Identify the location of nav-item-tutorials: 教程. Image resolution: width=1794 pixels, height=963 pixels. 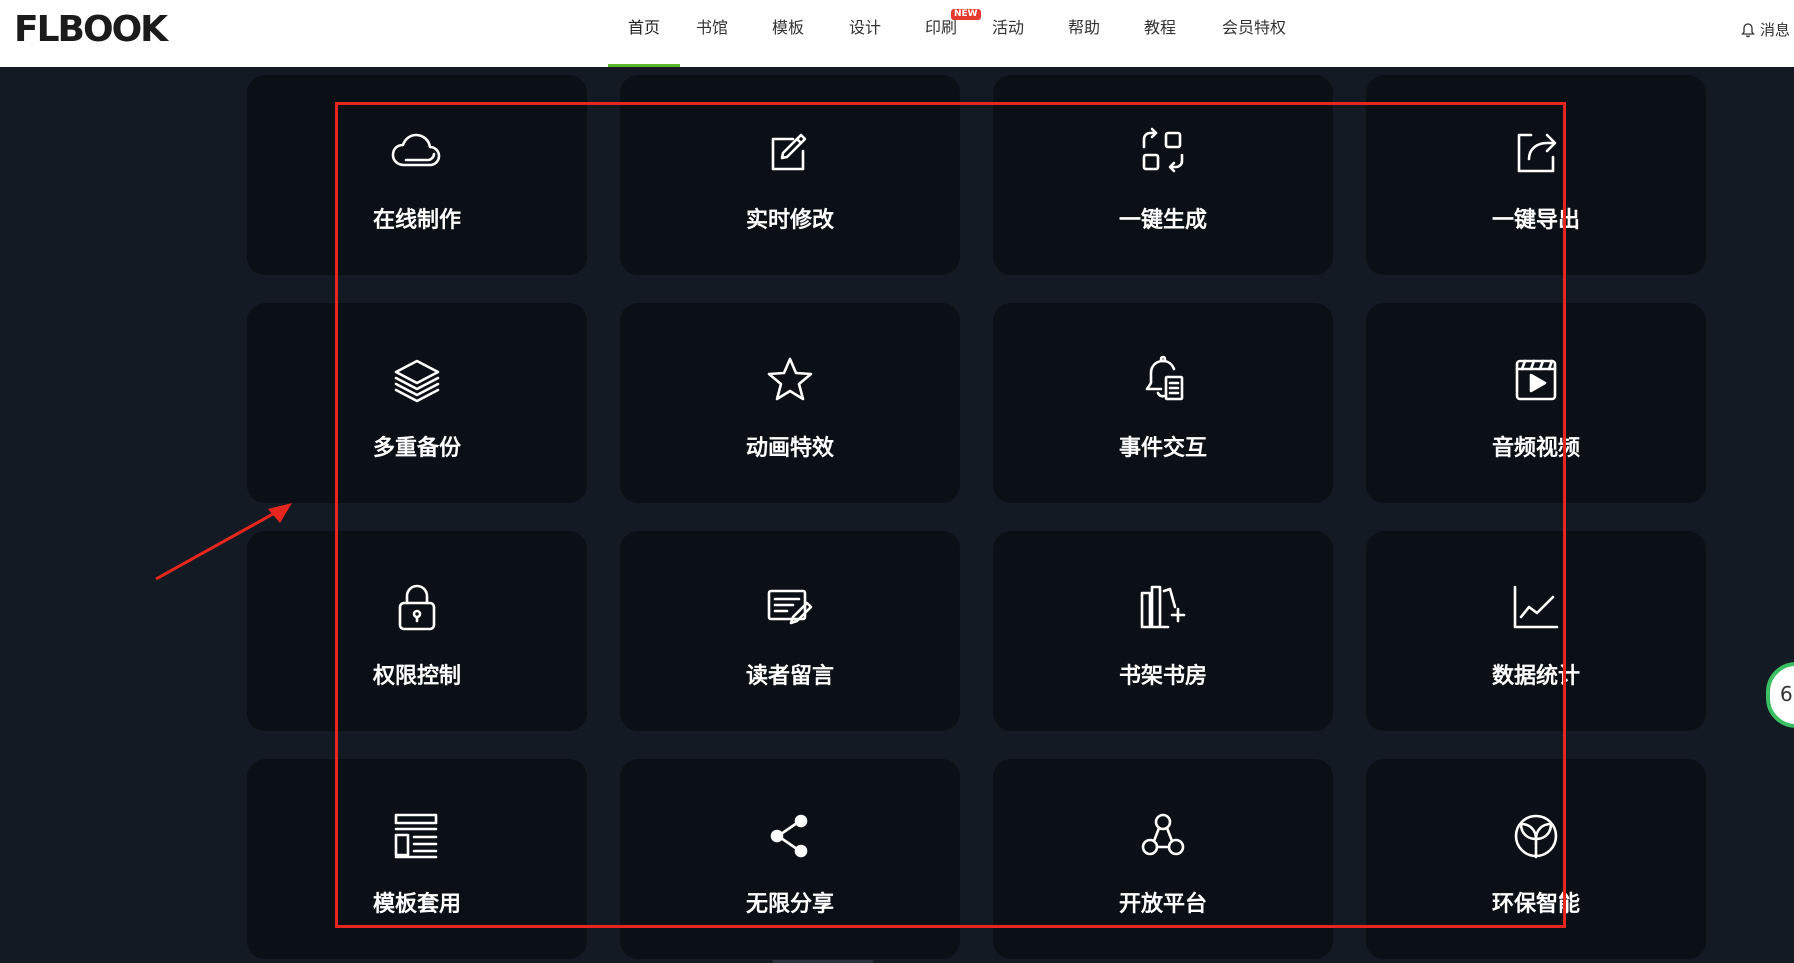
(1160, 33).